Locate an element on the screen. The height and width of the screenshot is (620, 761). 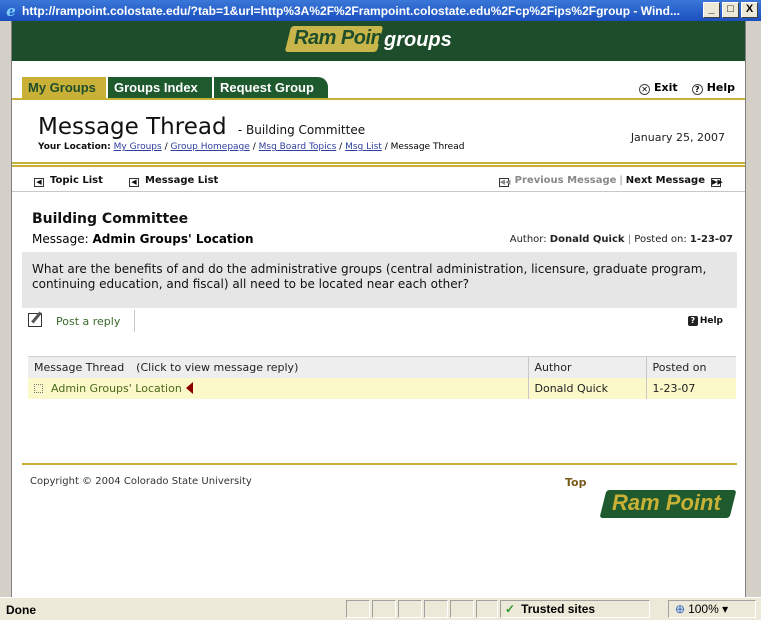
group-name: Building Committee is located at coordinates (110, 219).